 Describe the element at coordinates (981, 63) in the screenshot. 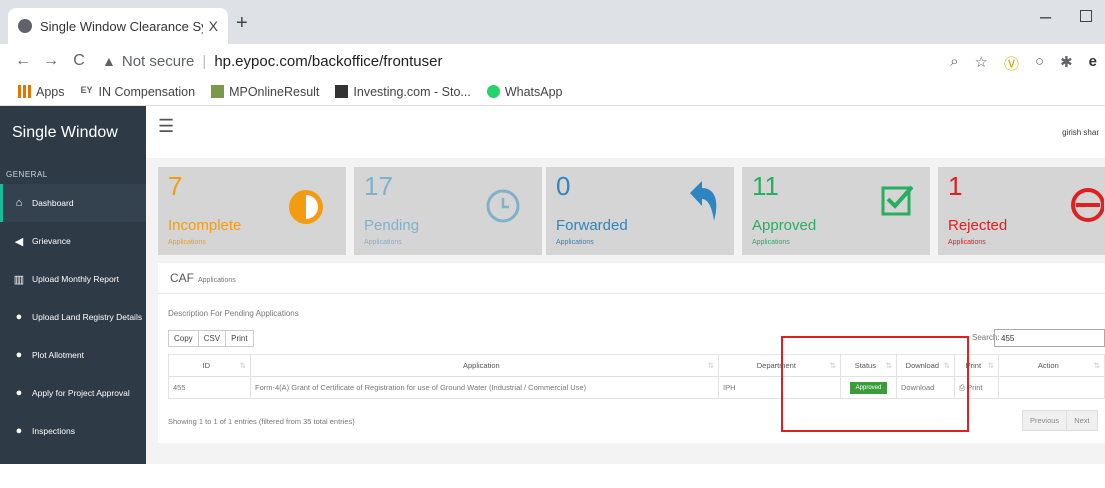

I see `star-icon: ☆` at that location.